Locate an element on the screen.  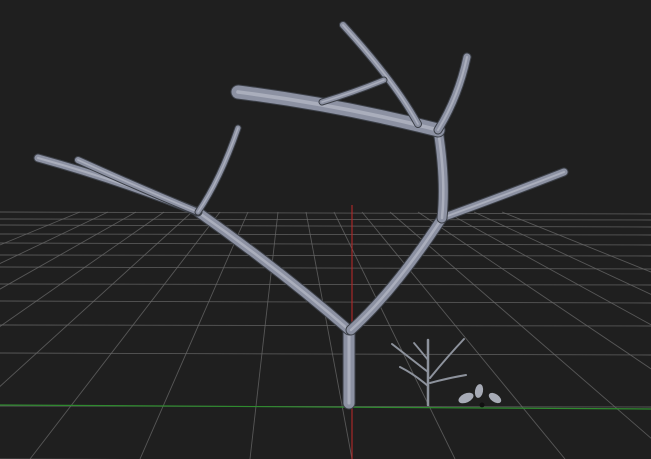
leaf-stem-node is located at coordinates (482, 405).